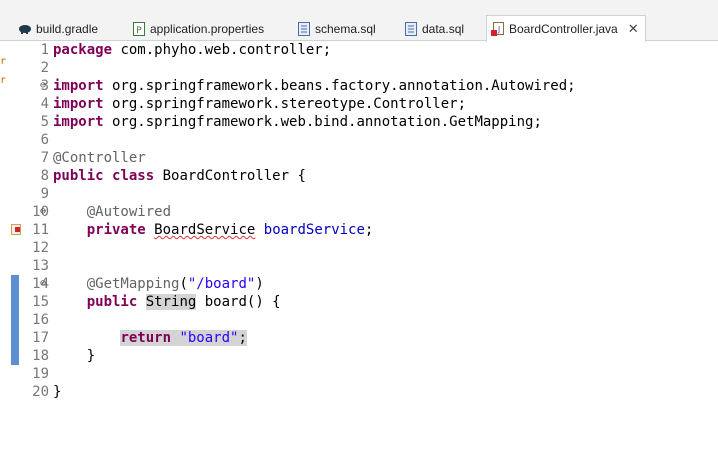 The width and height of the screenshot is (718, 455). Describe the element at coordinates (29, 302) in the screenshot. I see `line-gutter: 15` at that location.